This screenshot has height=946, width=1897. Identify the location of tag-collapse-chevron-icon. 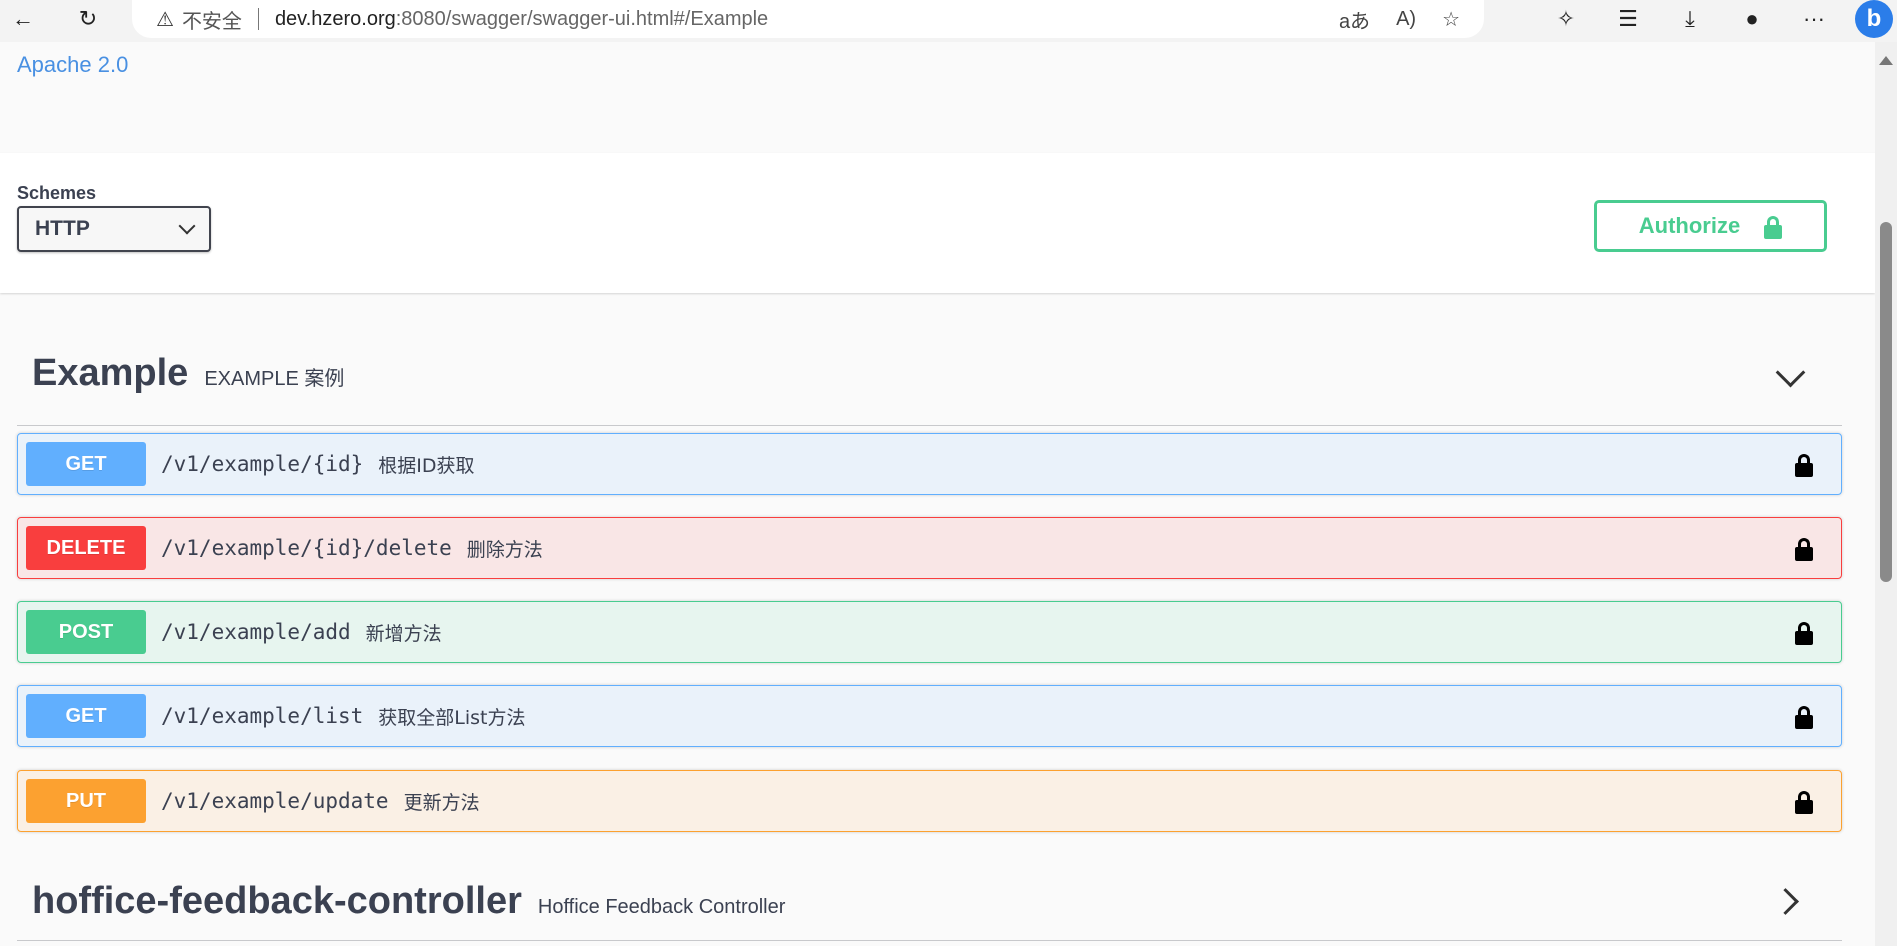
(1790, 372).